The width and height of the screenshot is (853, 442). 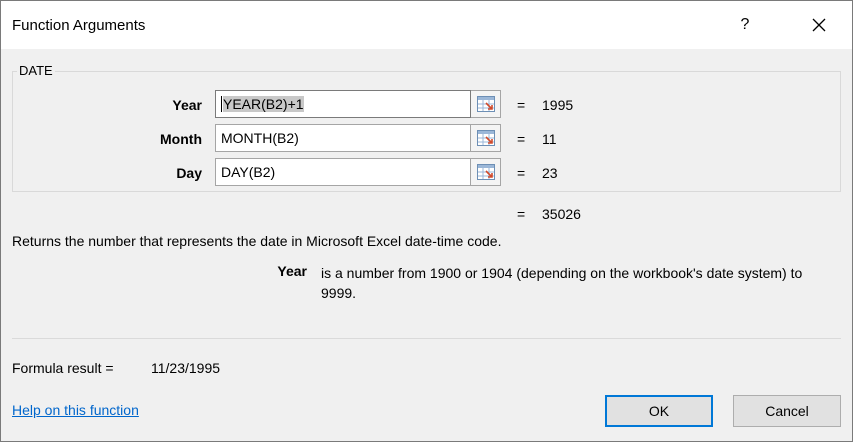 What do you see at coordinates (521, 173) in the screenshot?
I see `day-equals: =` at bounding box center [521, 173].